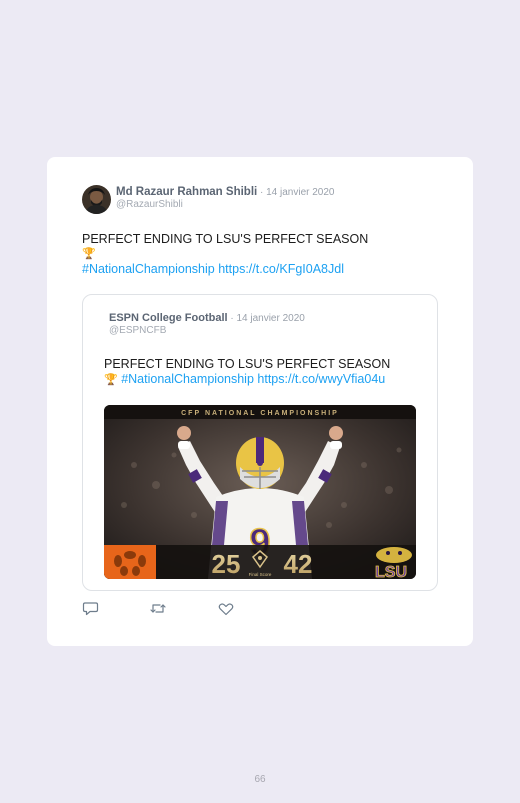  Describe the element at coordinates (260, 574) in the screenshot. I see `final-score-label: Final Score` at that location.